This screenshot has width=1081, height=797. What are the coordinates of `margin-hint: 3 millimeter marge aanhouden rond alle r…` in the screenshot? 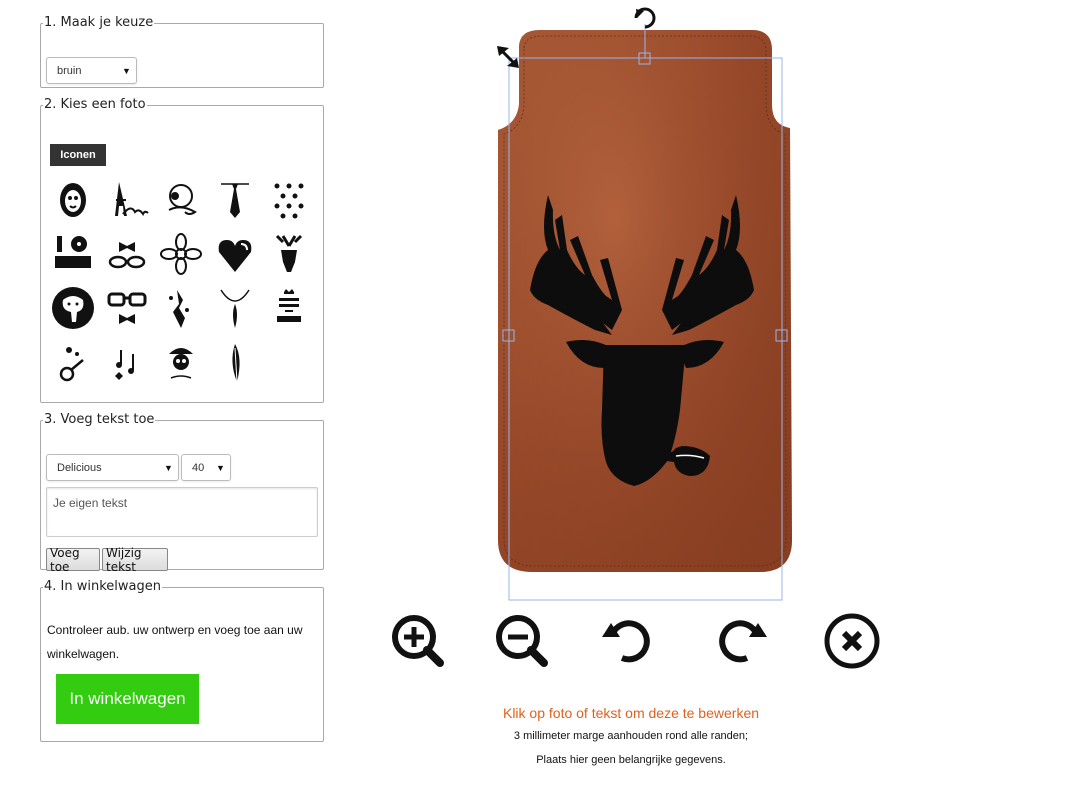 It's located at (631, 736).